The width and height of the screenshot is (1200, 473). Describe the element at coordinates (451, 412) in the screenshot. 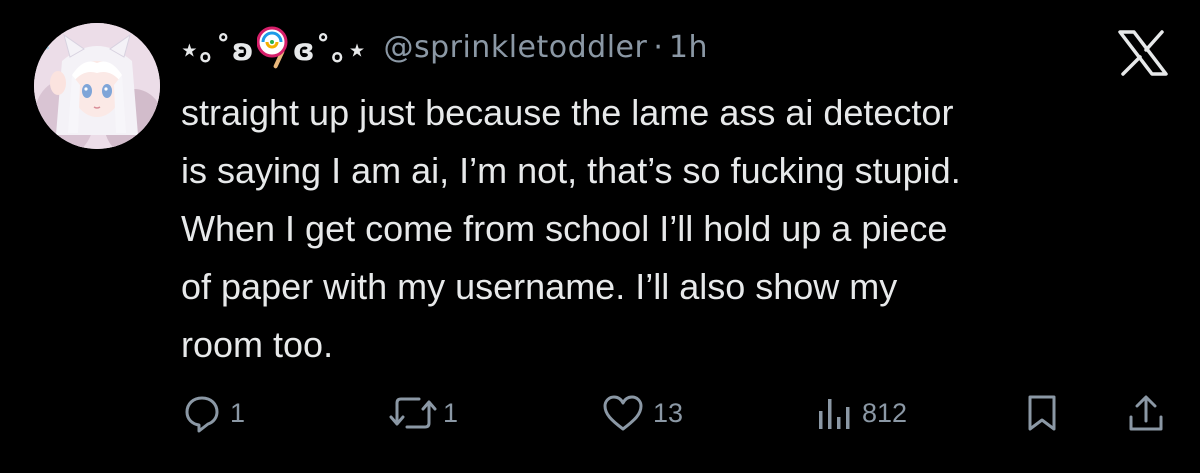

I see `retweet-count: 1` at that location.